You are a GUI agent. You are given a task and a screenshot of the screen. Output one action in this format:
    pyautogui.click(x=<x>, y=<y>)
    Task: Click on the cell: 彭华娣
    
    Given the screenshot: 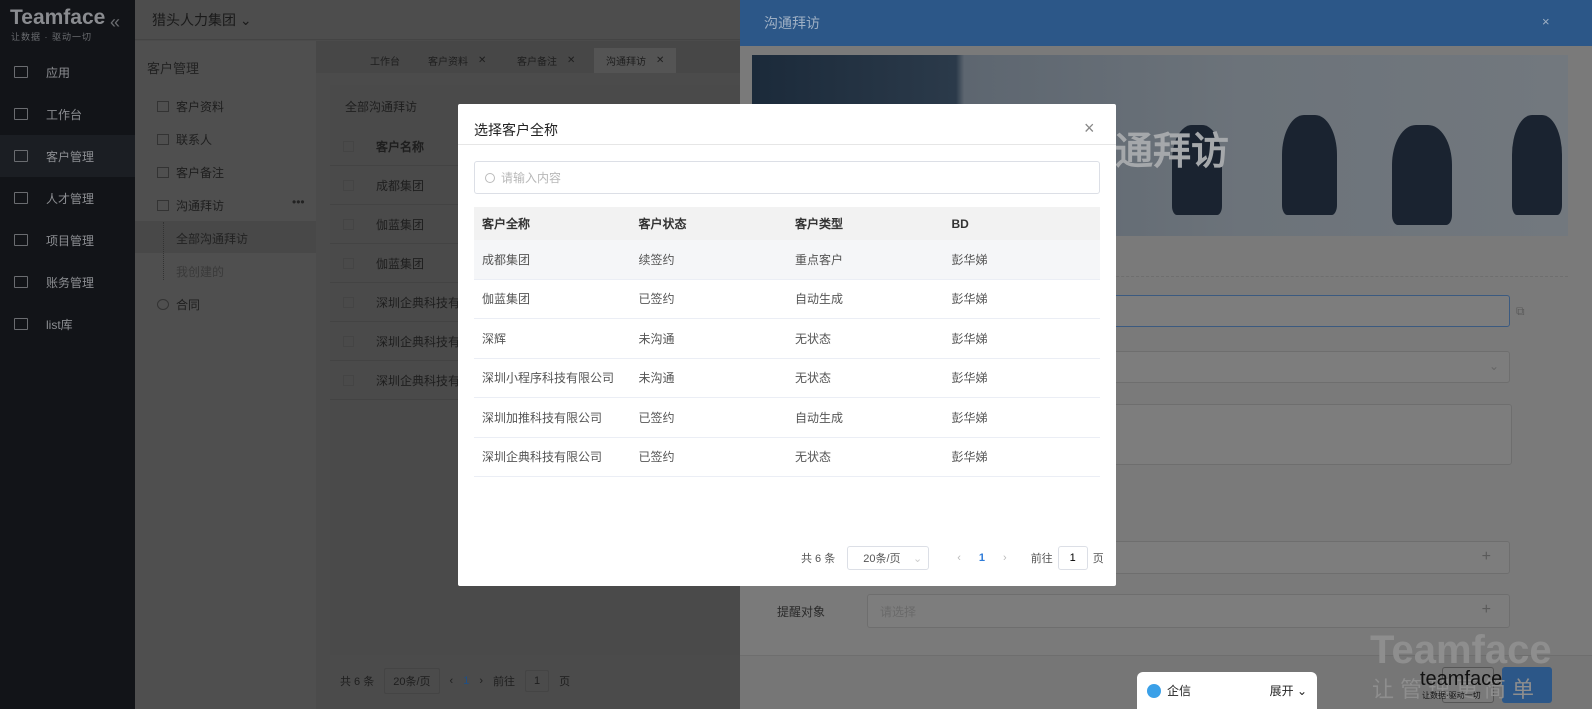 What is the action you would take?
    pyautogui.click(x=969, y=378)
    